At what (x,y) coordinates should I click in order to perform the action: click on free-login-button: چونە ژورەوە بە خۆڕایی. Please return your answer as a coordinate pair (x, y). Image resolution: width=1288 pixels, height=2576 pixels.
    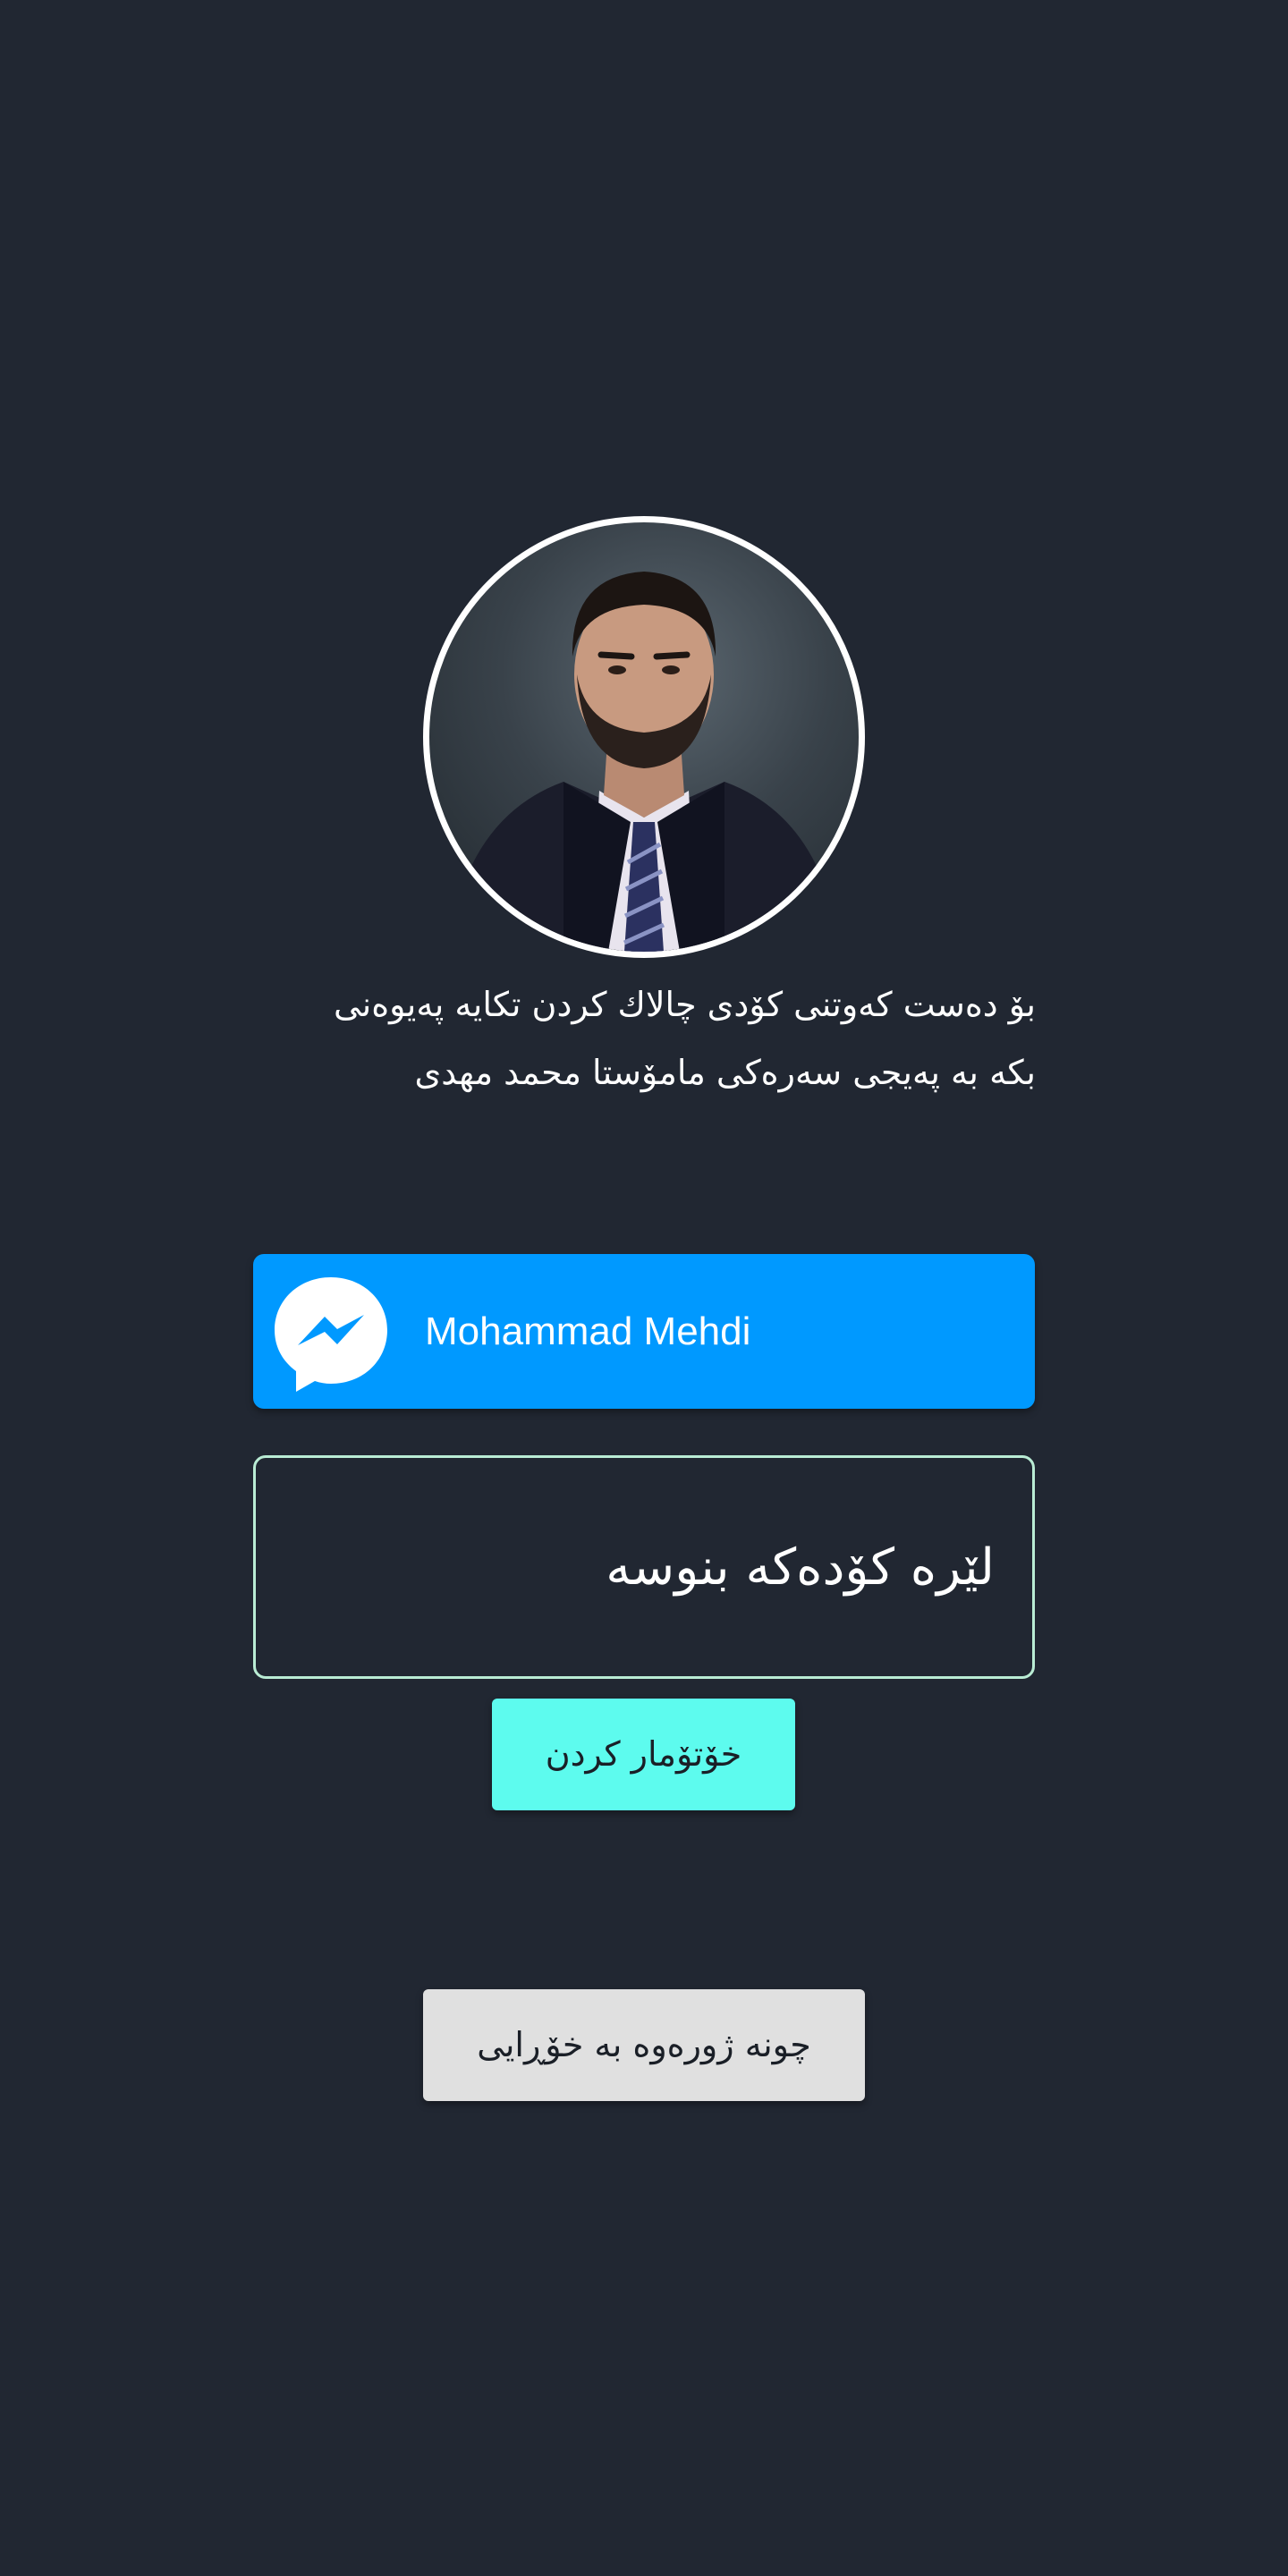
    Looking at the image, I should click on (644, 2045).